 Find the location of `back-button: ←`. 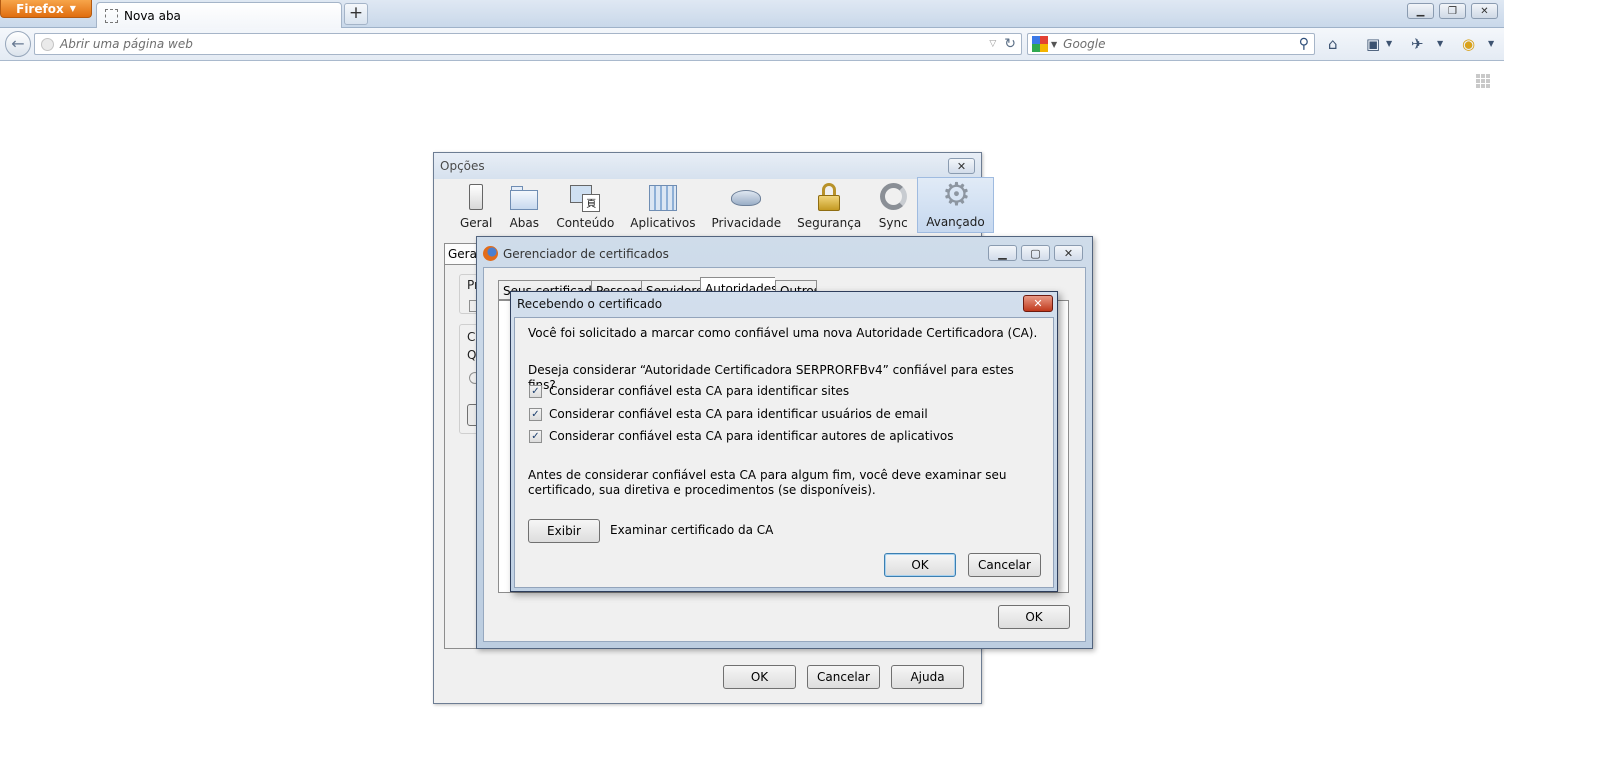

back-button: ← is located at coordinates (18, 44).